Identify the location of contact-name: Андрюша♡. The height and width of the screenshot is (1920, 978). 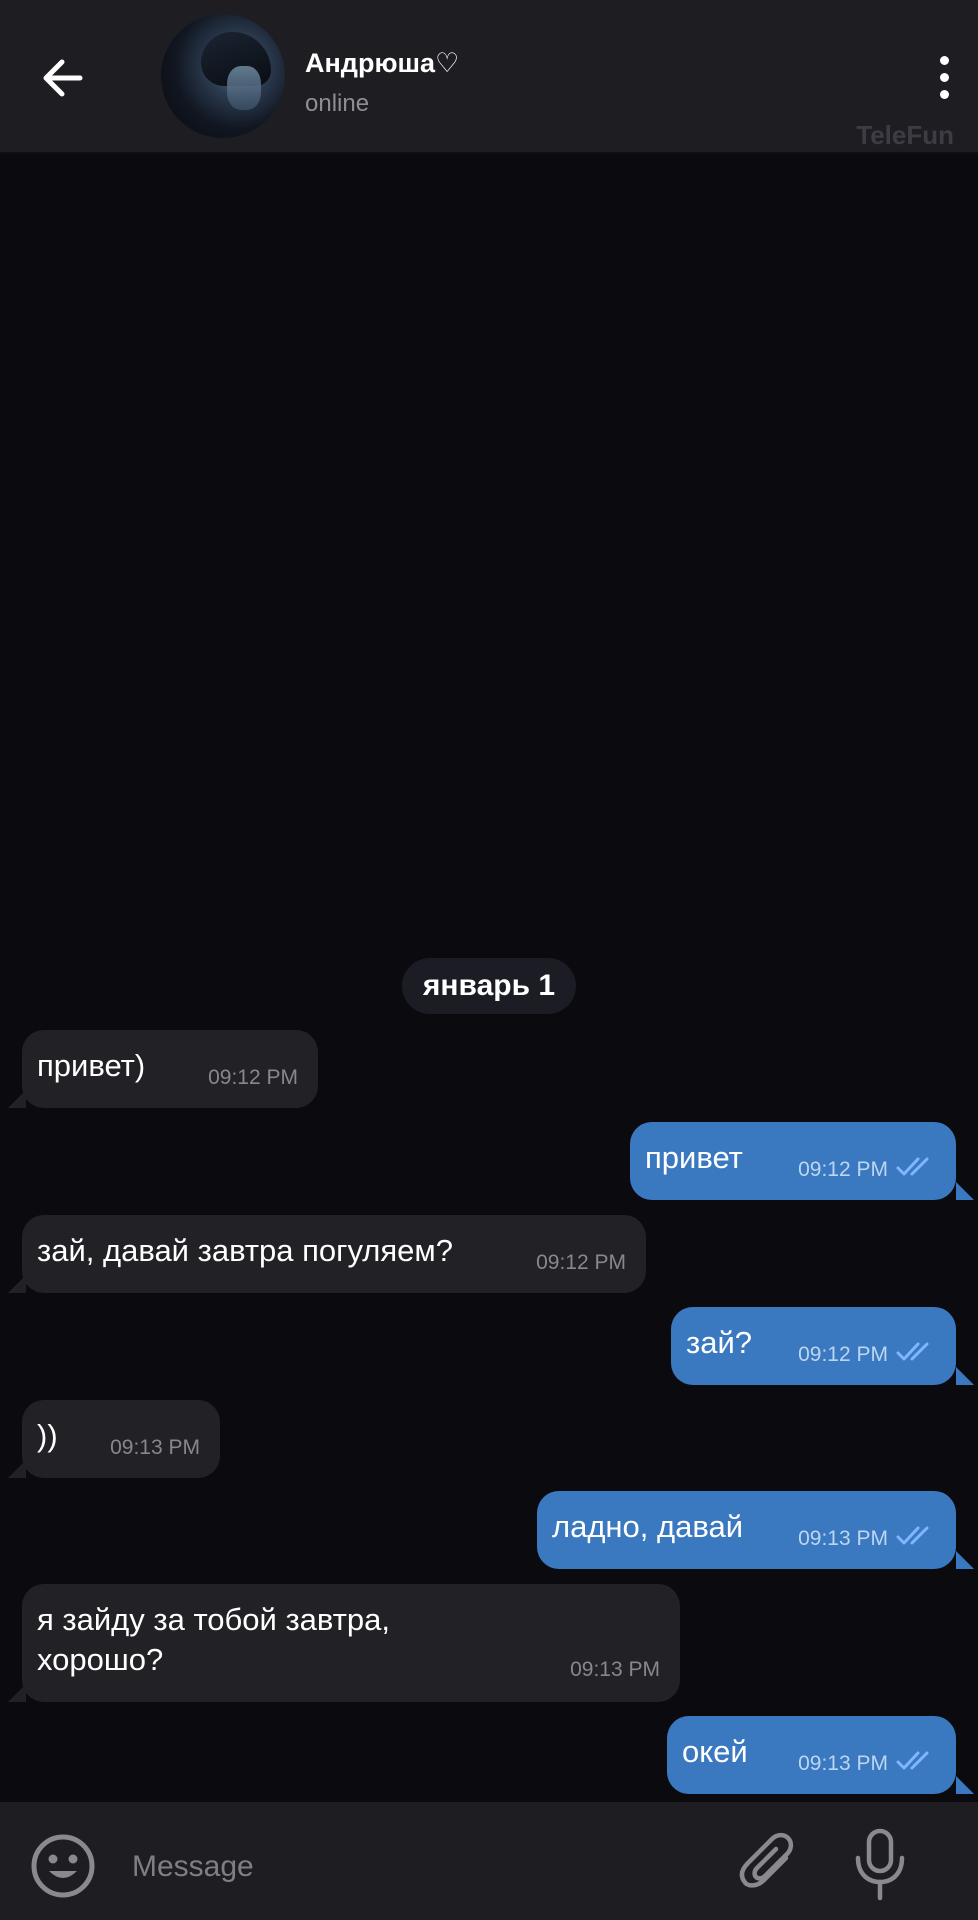
(382, 63).